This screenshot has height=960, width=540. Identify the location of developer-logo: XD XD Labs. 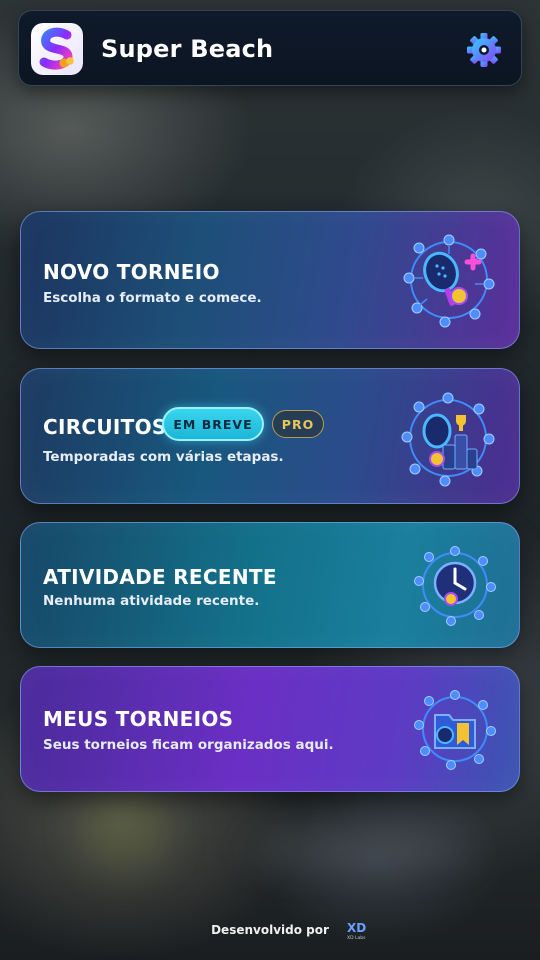
(357, 930).